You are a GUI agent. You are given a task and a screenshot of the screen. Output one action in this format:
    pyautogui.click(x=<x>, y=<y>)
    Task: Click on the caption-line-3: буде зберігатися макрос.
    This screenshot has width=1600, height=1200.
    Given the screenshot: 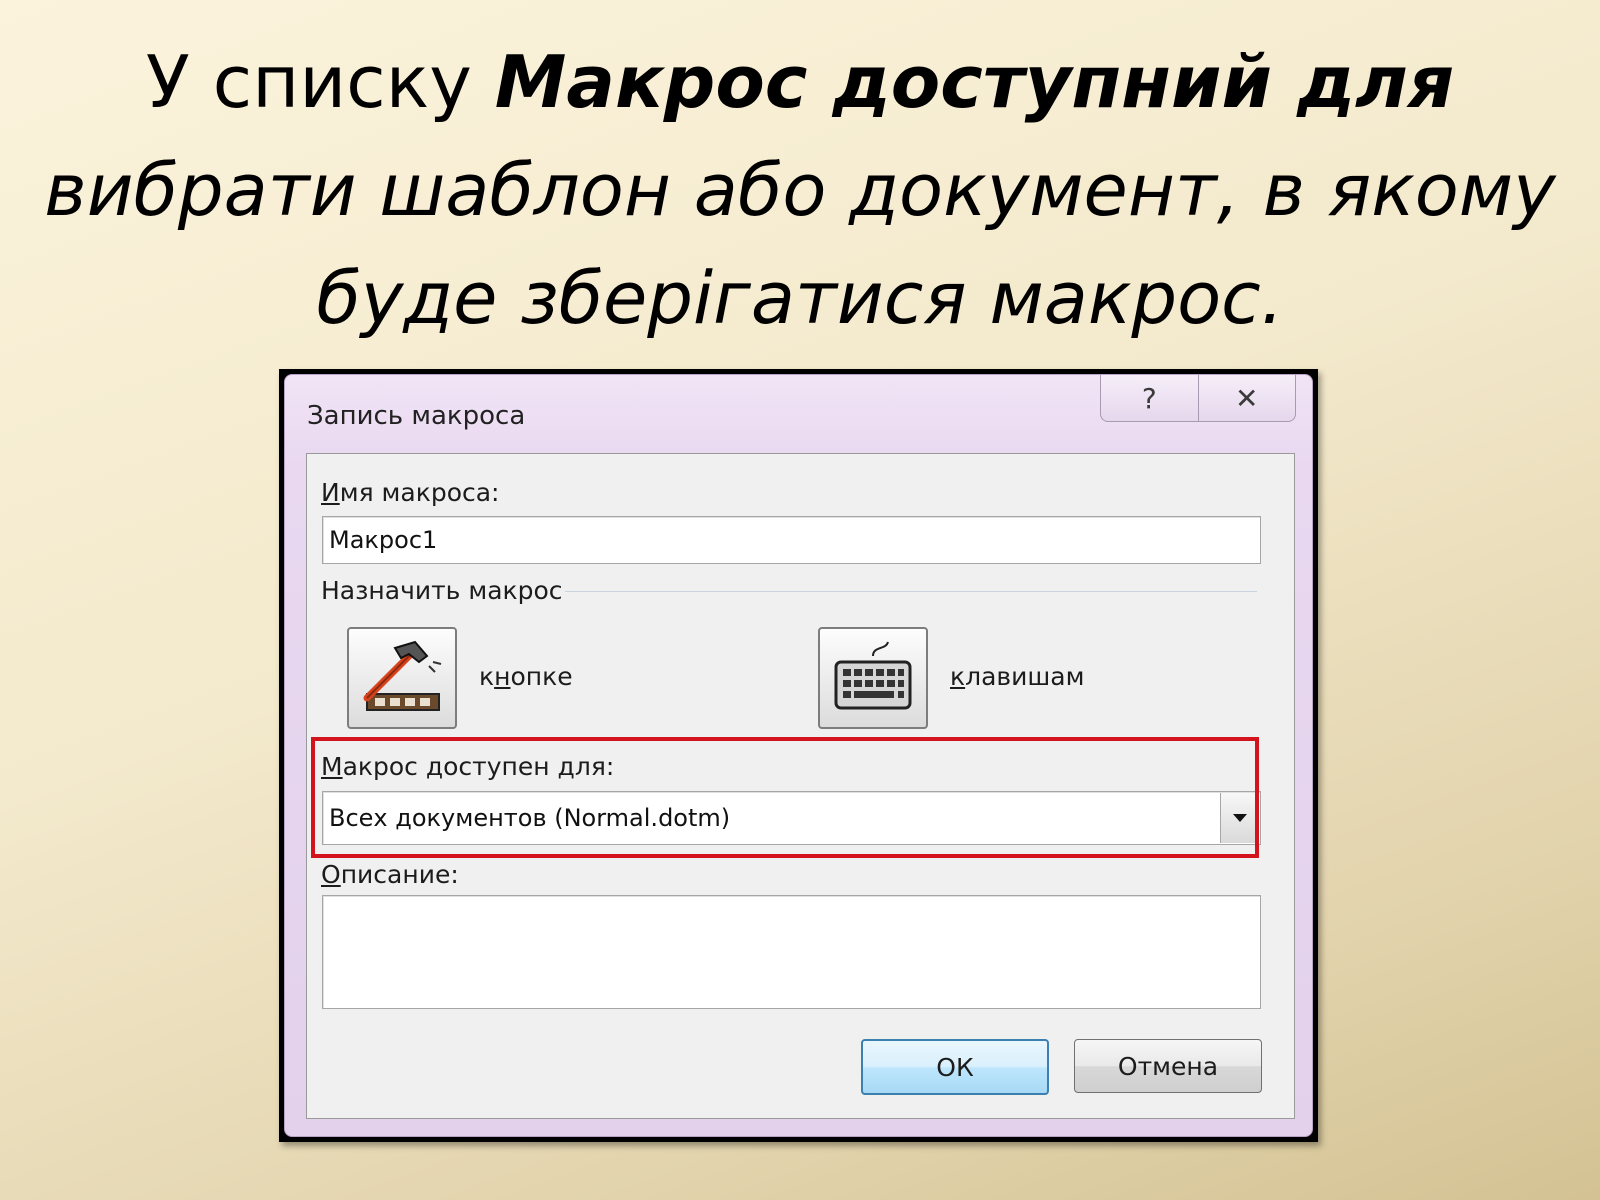 What is the action you would take?
    pyautogui.click(x=800, y=298)
    